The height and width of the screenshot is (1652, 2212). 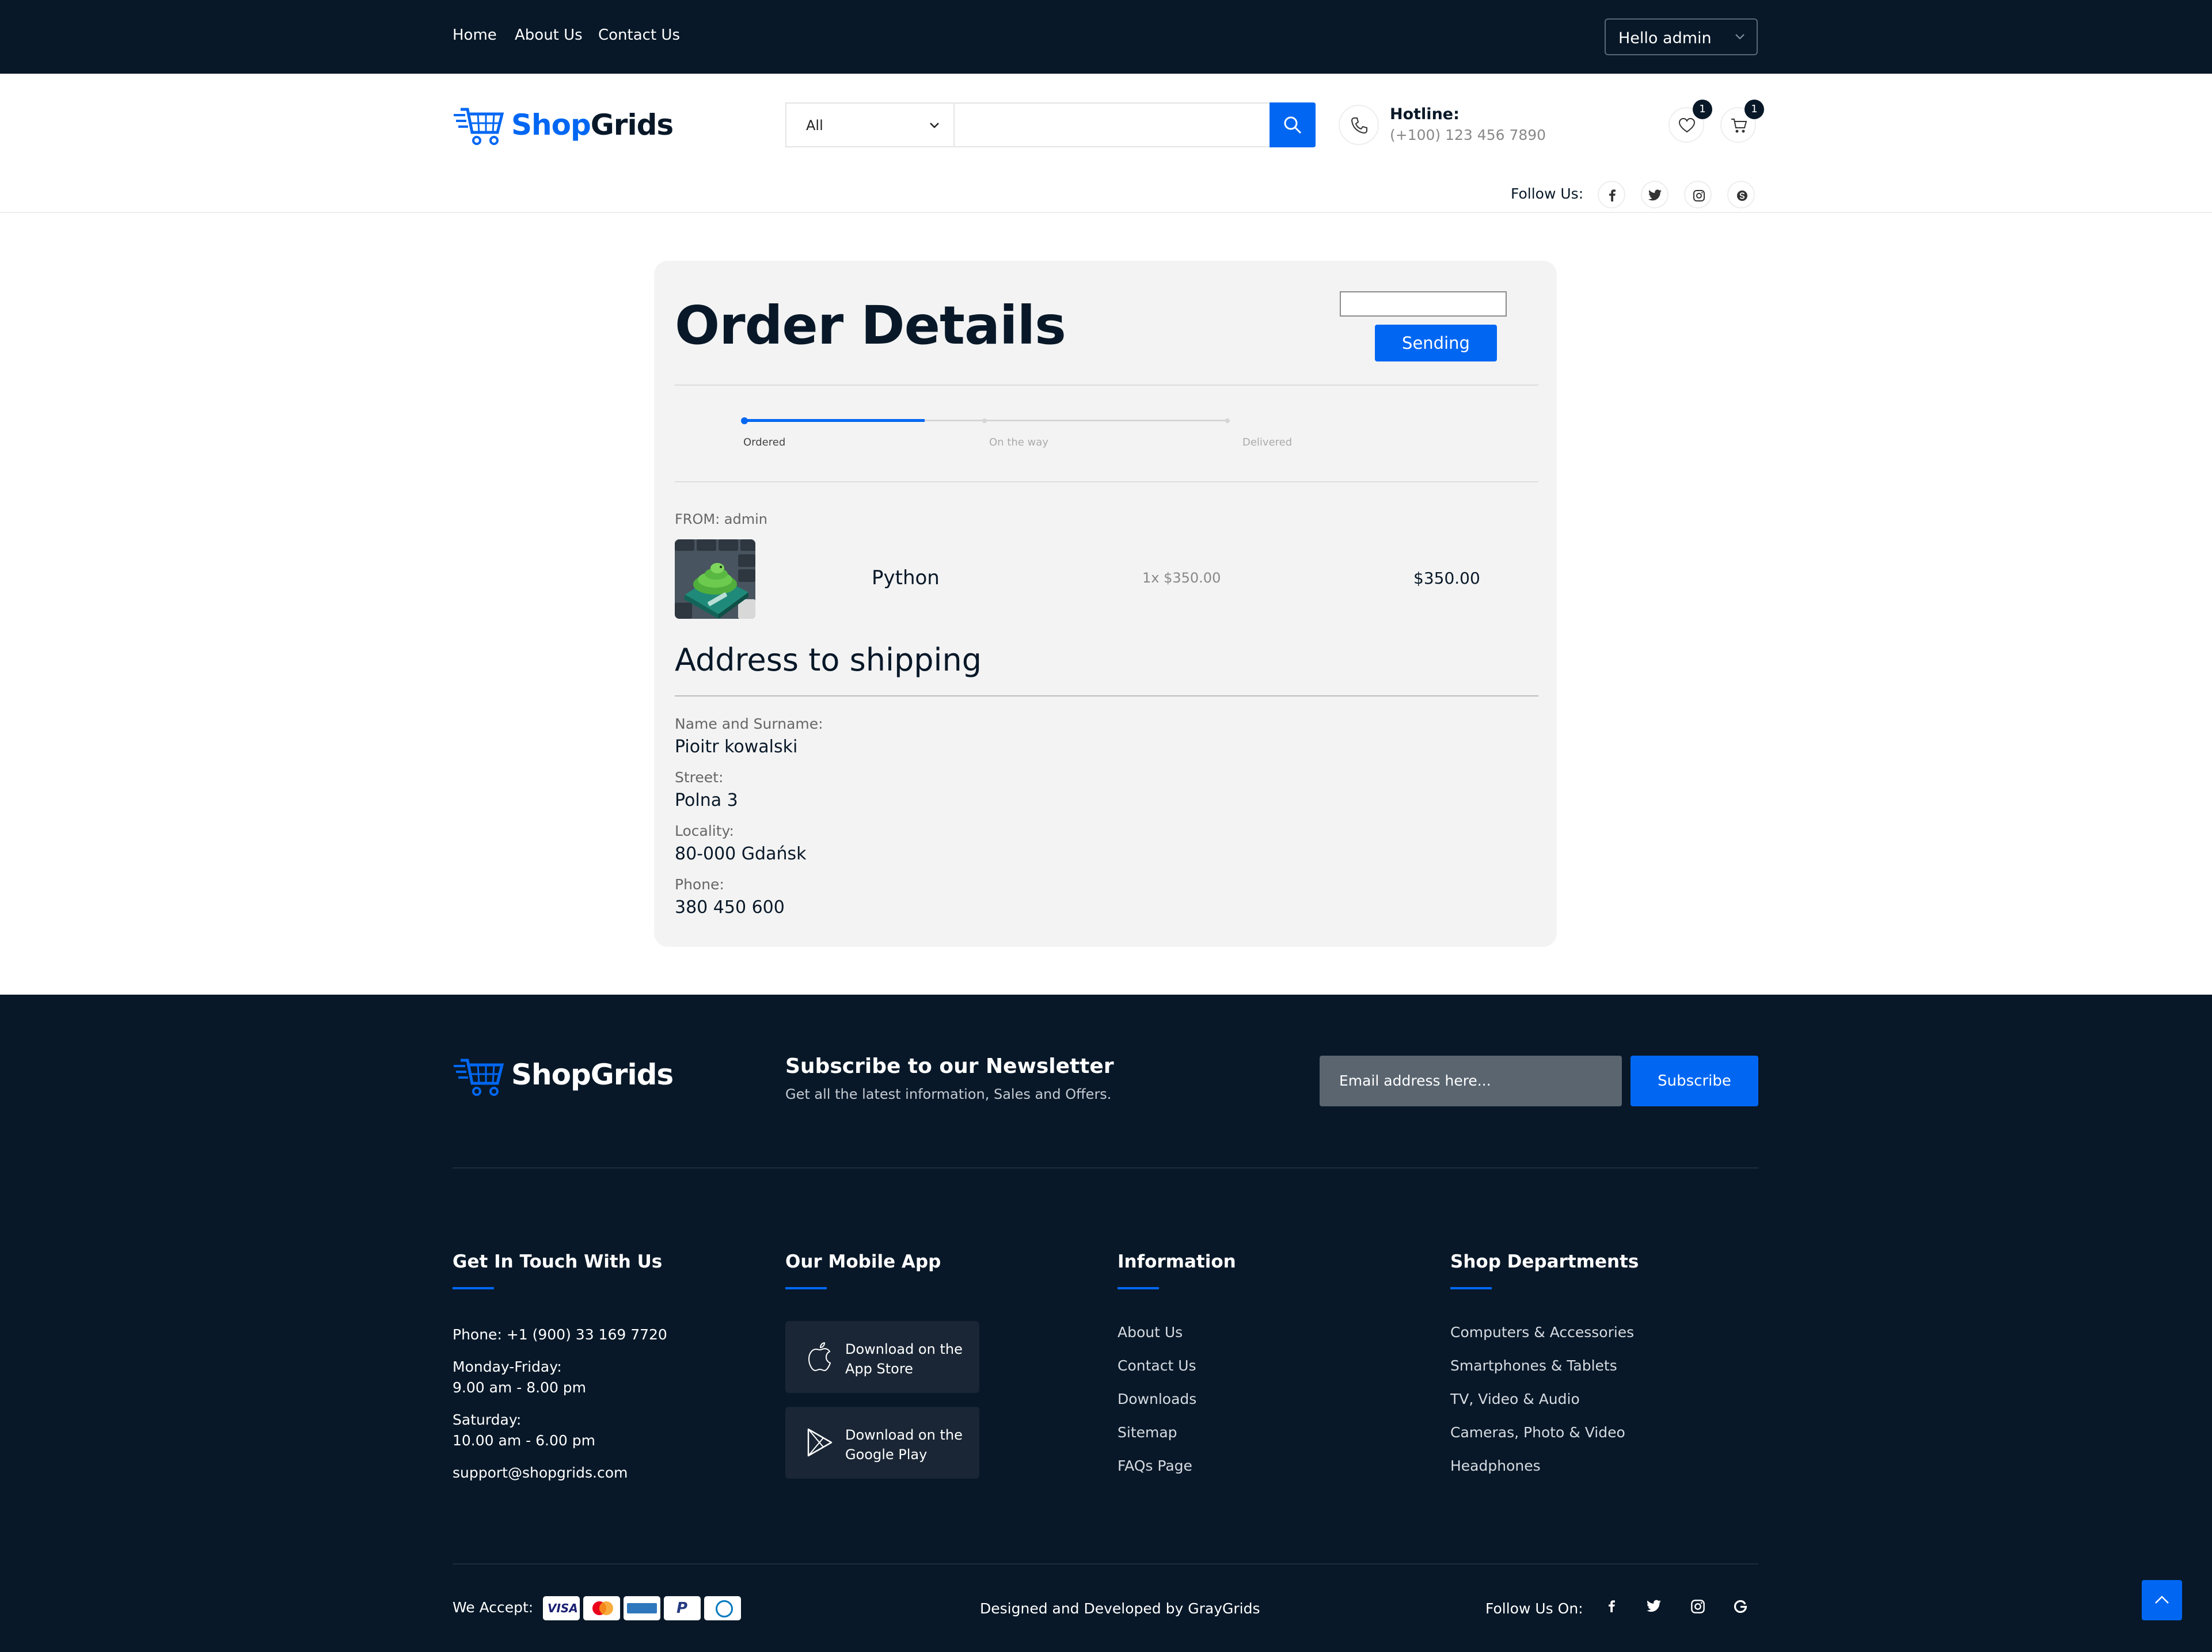 I want to click on departments-heading: Shop Departments, so click(x=1545, y=1261).